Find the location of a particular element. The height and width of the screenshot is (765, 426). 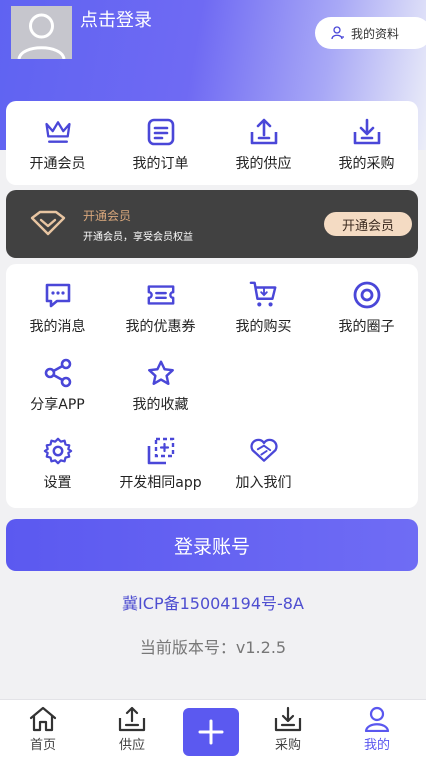

icp-license-link: 冀ICP备15004194号-8A is located at coordinates (213, 602).